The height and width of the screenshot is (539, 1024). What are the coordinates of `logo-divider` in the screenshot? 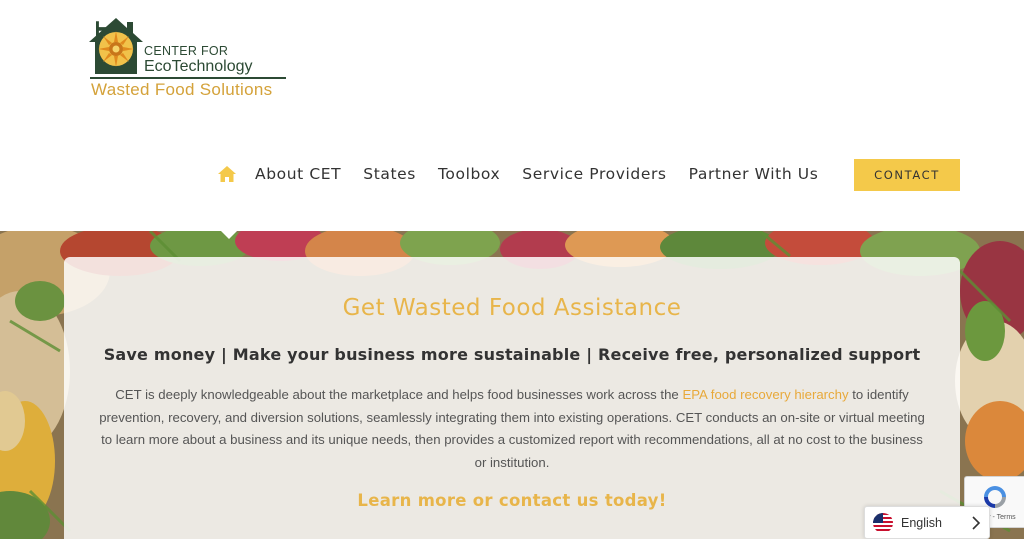 It's located at (188, 78).